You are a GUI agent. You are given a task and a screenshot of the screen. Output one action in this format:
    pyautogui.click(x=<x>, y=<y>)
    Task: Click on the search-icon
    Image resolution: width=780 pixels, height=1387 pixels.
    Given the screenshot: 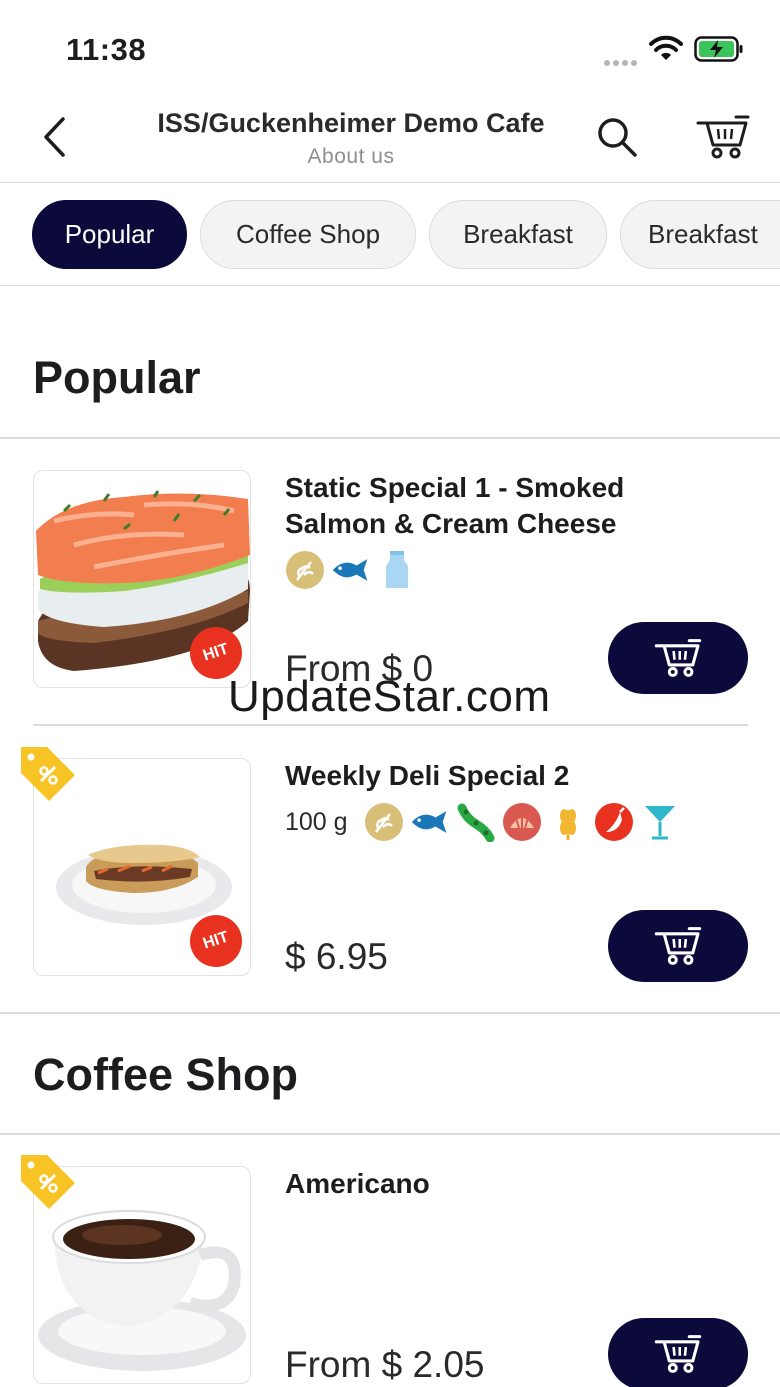 What is the action you would take?
    pyautogui.click(x=617, y=137)
    